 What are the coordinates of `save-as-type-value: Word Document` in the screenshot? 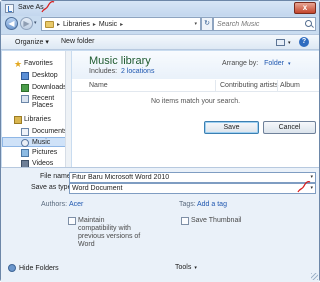 It's located at (97, 188).